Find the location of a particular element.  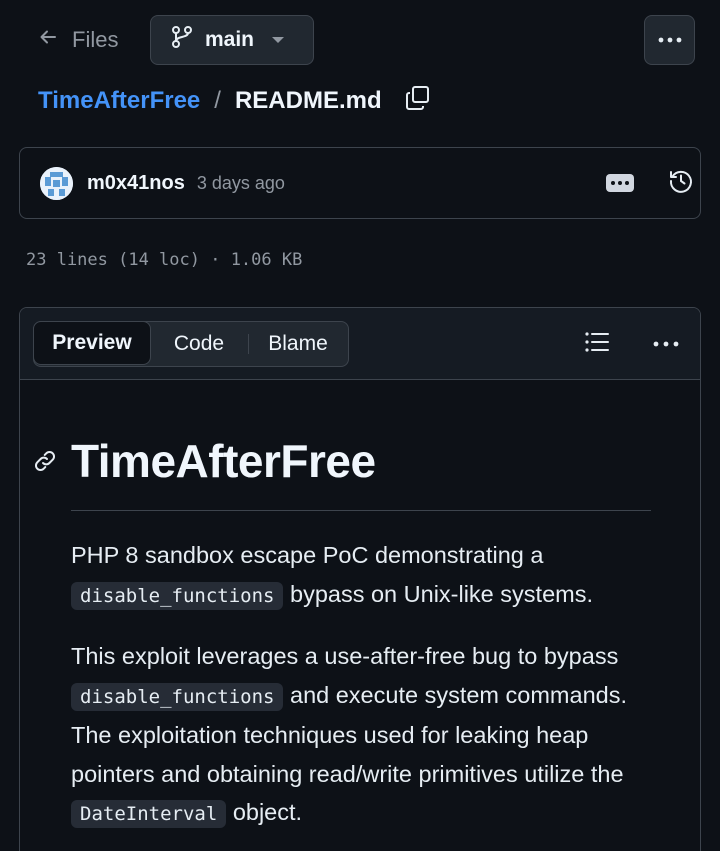

history-icon is located at coordinates (681, 183).